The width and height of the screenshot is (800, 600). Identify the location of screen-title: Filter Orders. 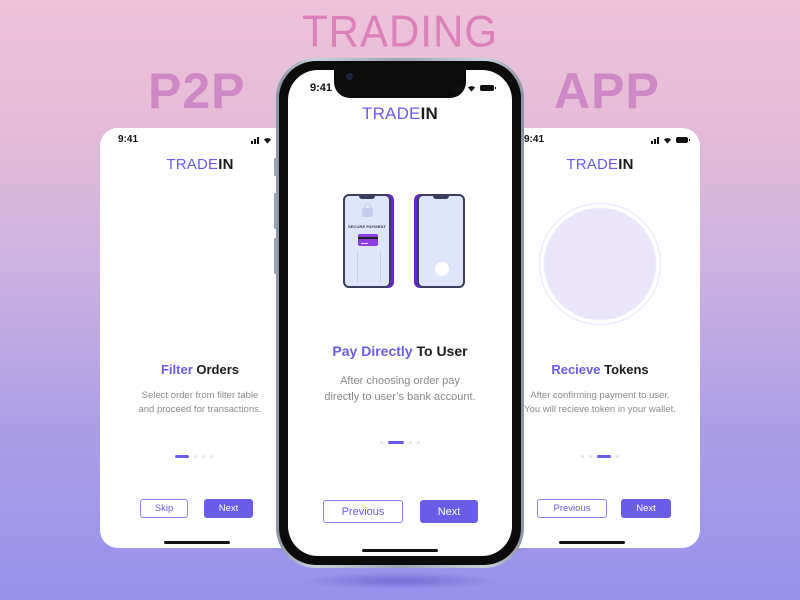
(200, 369).